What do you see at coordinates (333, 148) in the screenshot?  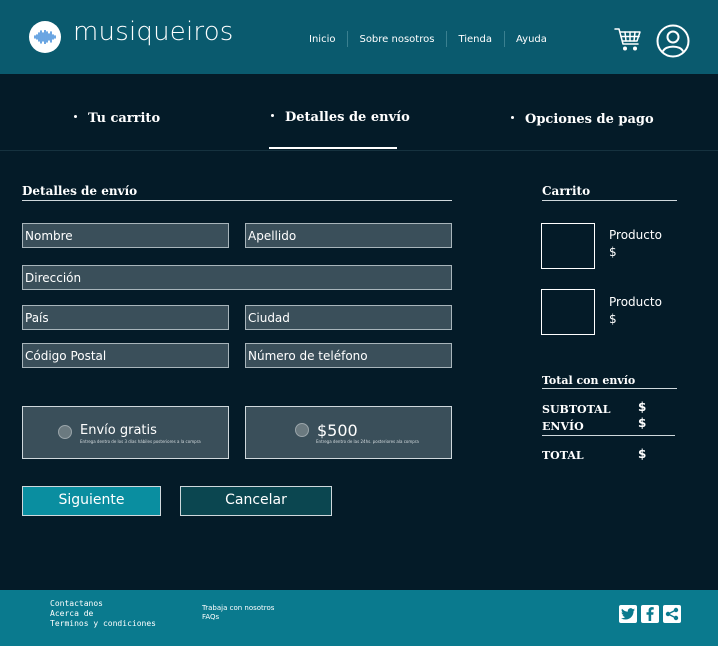 I see `active-step-indicator` at bounding box center [333, 148].